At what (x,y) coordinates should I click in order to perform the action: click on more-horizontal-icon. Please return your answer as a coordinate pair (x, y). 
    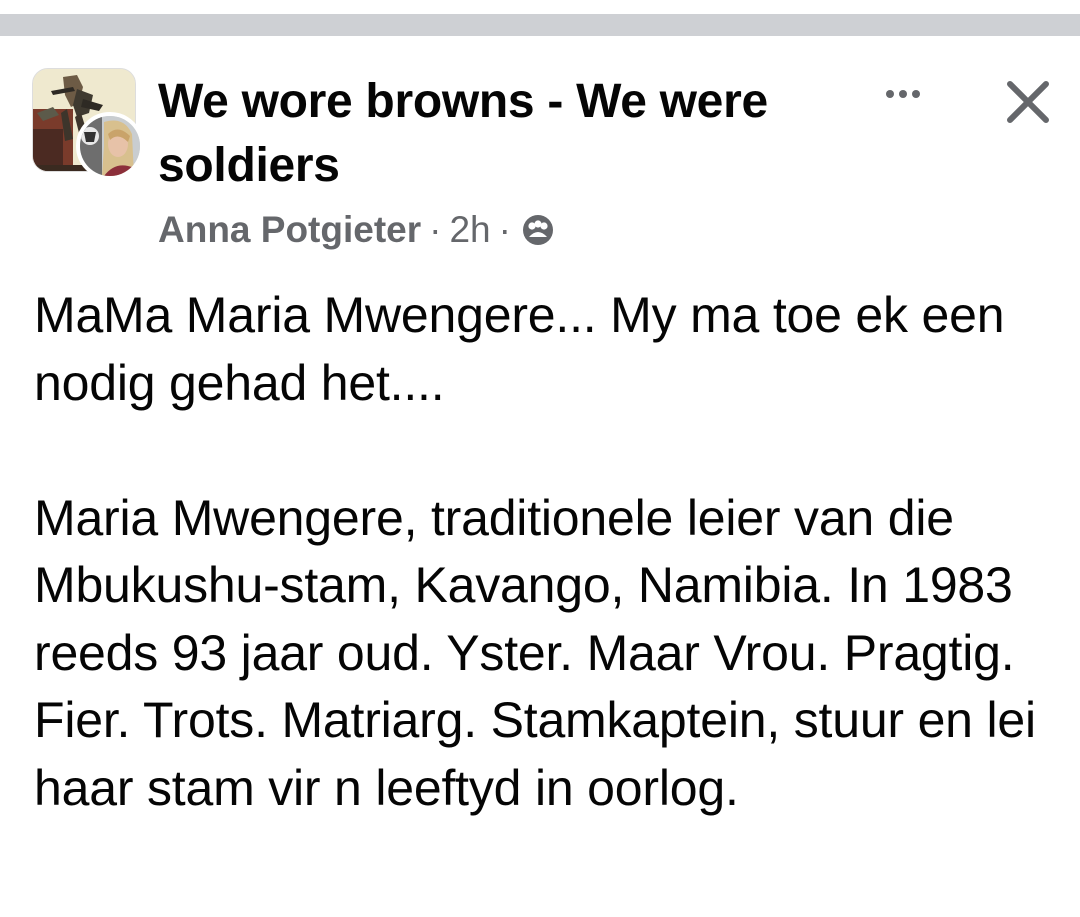
    Looking at the image, I should click on (903, 94).